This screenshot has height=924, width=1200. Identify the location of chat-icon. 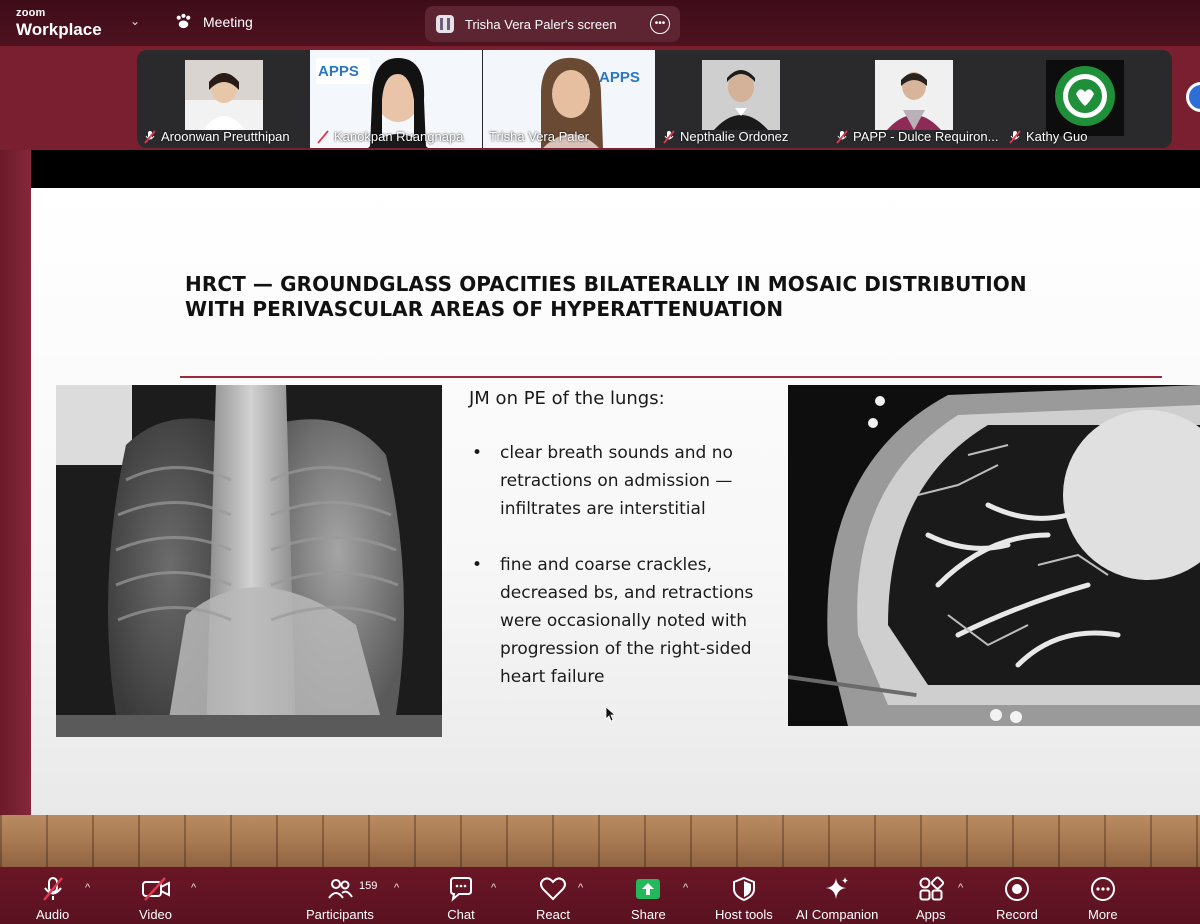
(461, 889).